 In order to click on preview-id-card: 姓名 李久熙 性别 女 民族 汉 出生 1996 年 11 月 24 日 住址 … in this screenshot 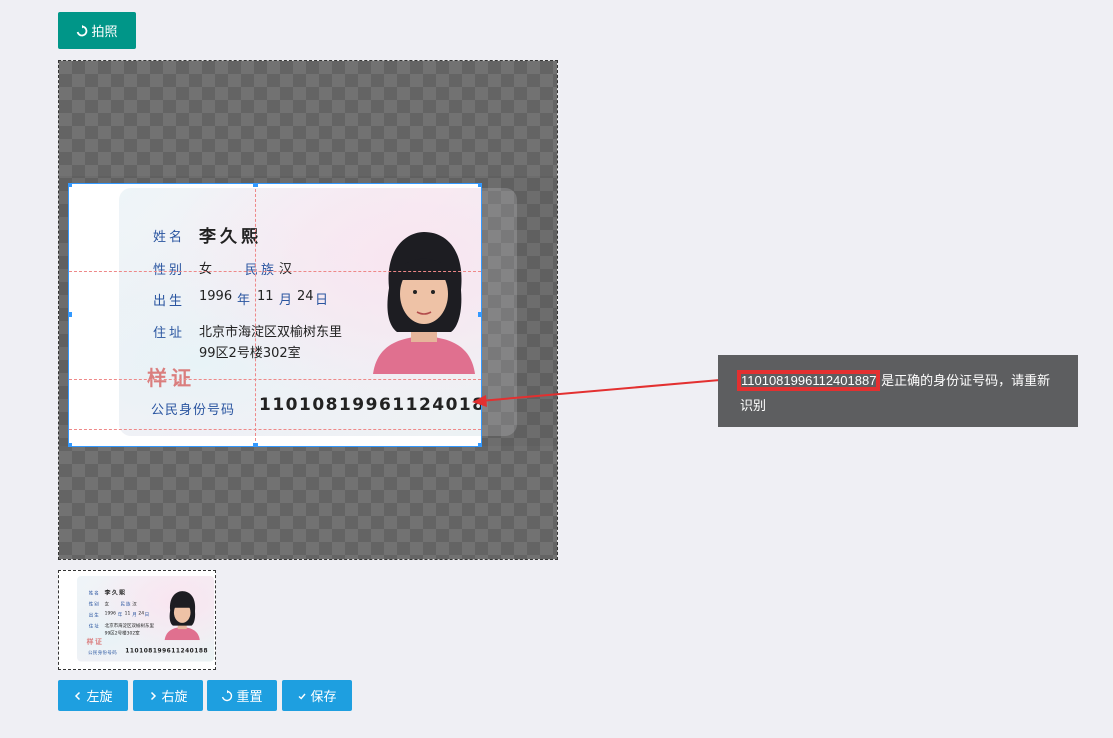, I will do `click(146, 619)`.